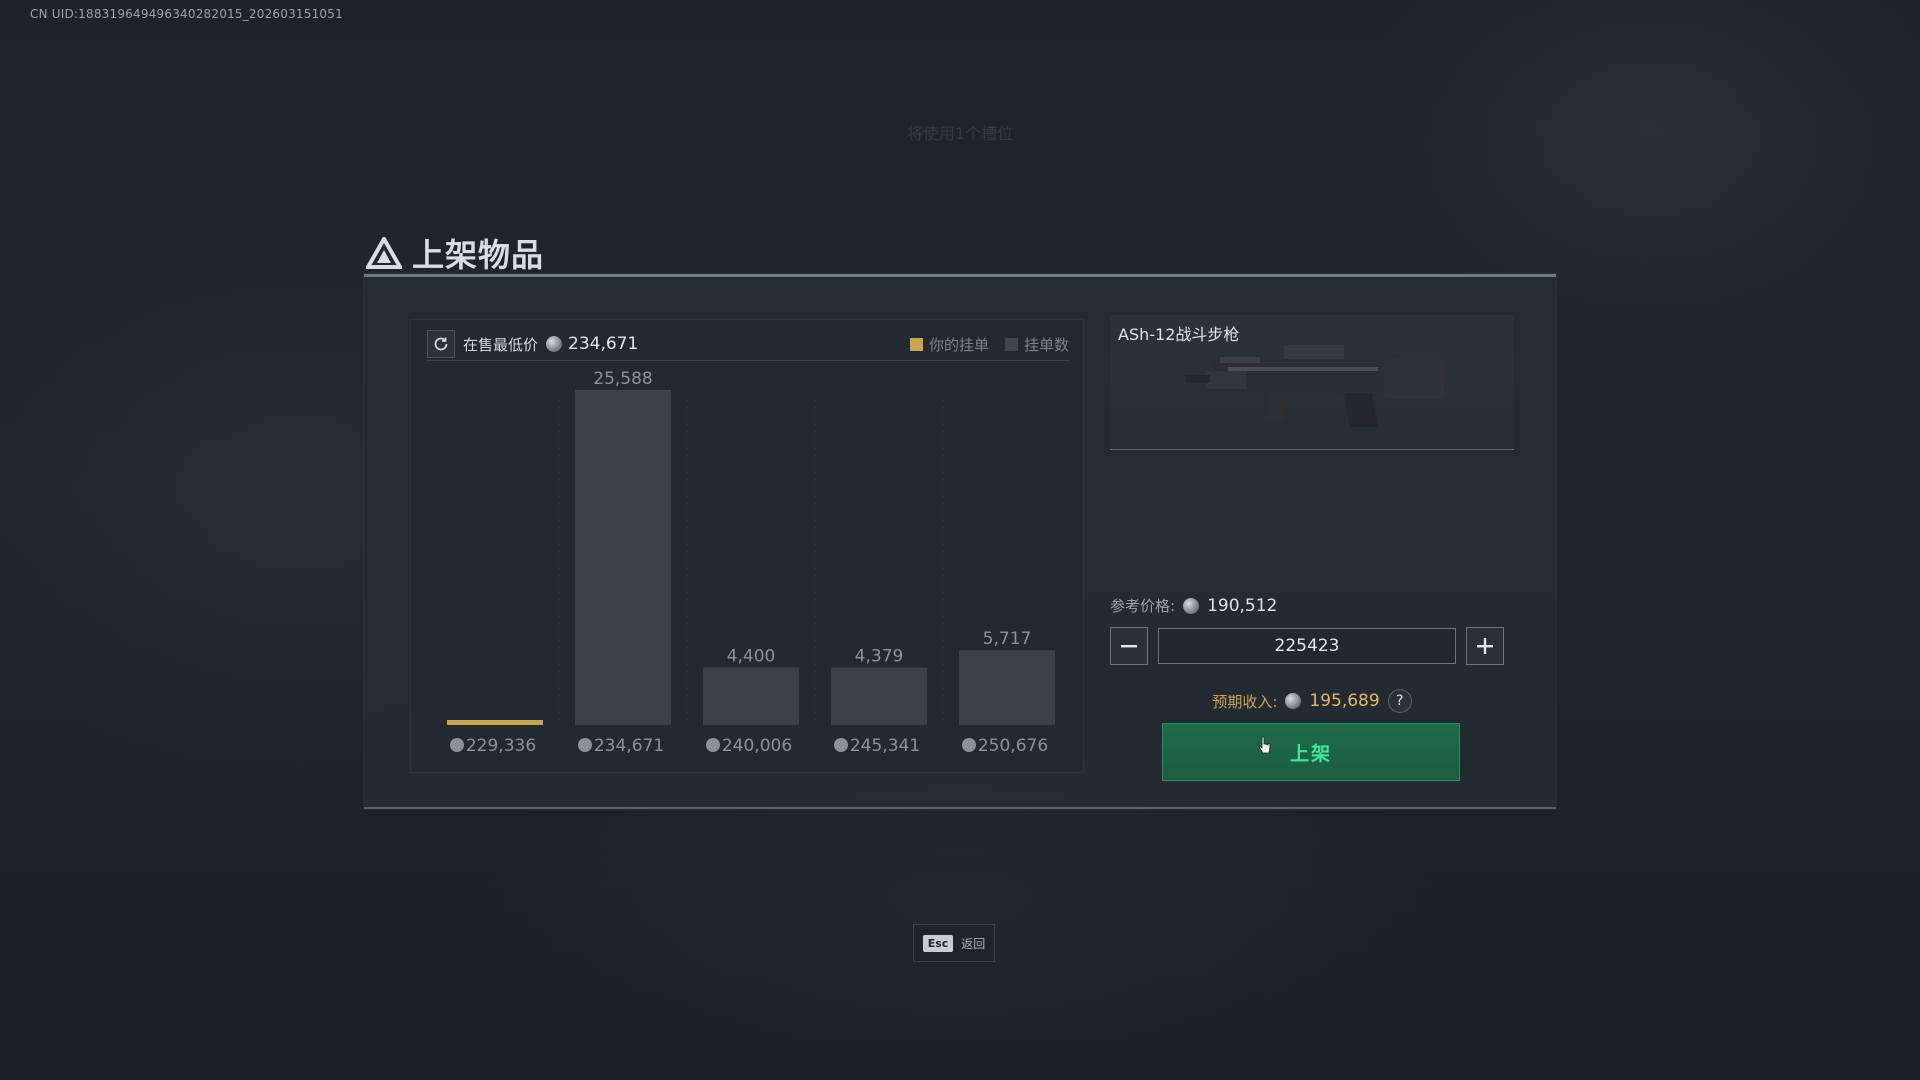 The image size is (1920, 1080). What do you see at coordinates (478, 255) in the screenshot?
I see `page-title: 上架物品` at bounding box center [478, 255].